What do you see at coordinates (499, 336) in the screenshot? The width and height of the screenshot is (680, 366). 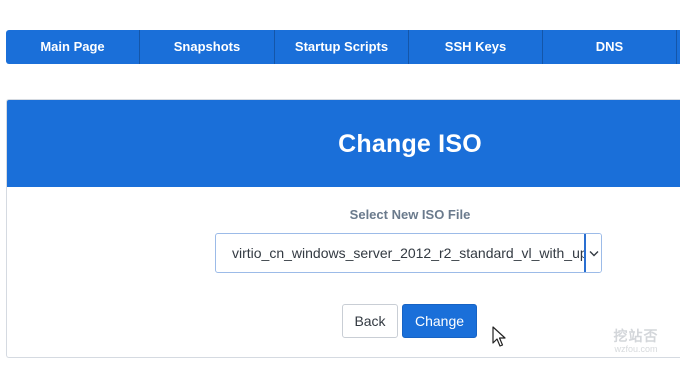 I see `mouse-pointer-icon` at bounding box center [499, 336].